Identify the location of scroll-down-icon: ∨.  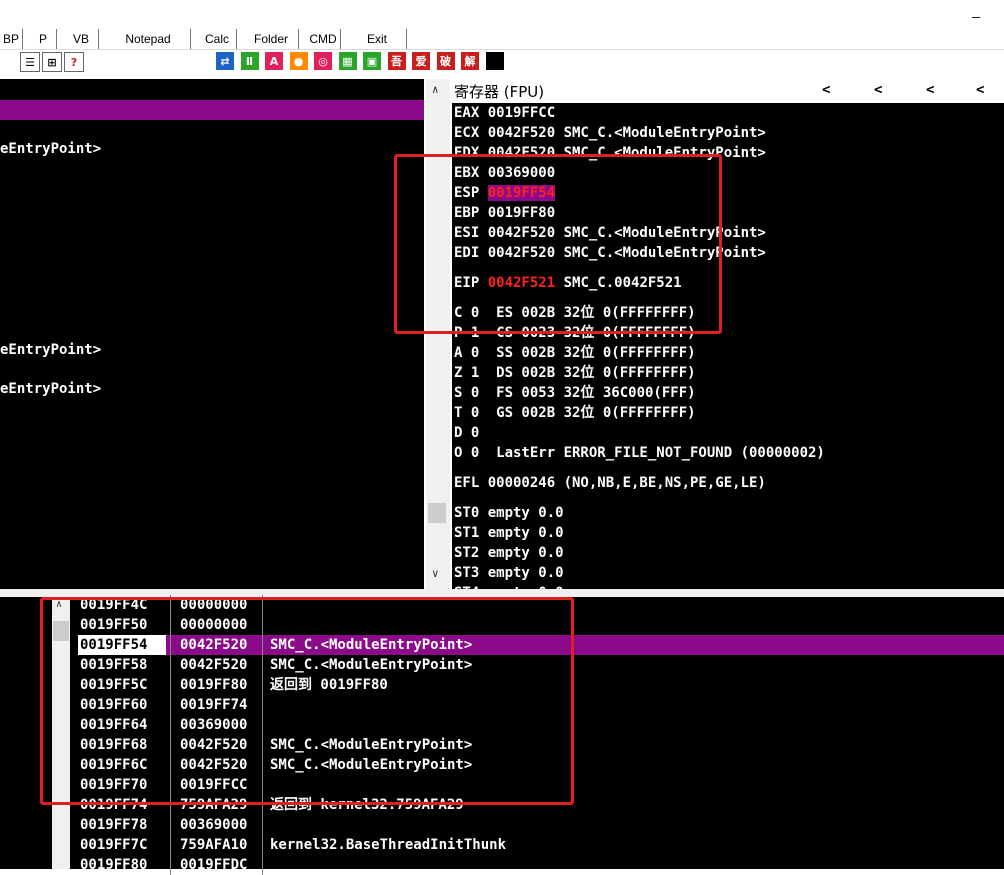
(435, 573).